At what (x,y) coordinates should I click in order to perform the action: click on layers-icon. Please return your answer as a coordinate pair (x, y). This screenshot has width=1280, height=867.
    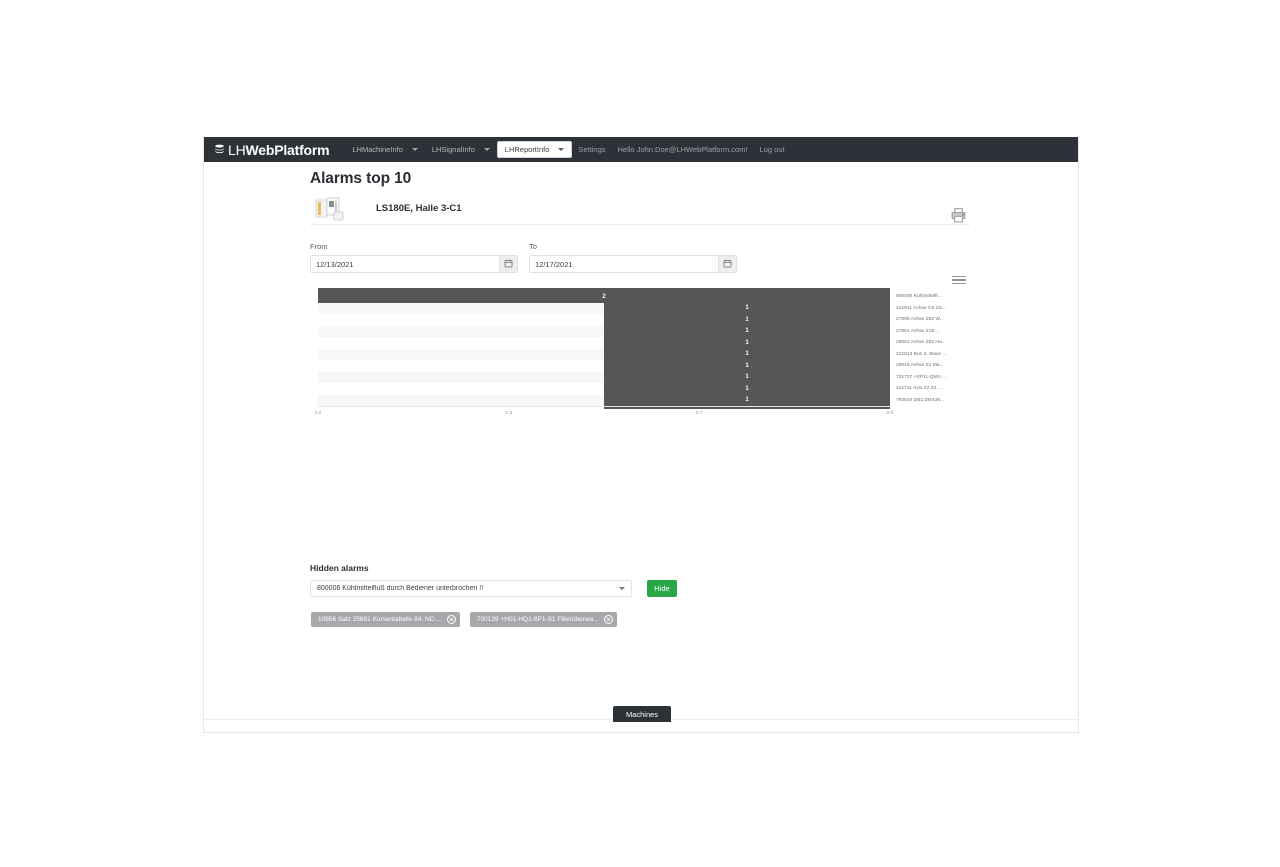
    Looking at the image, I should click on (219, 149).